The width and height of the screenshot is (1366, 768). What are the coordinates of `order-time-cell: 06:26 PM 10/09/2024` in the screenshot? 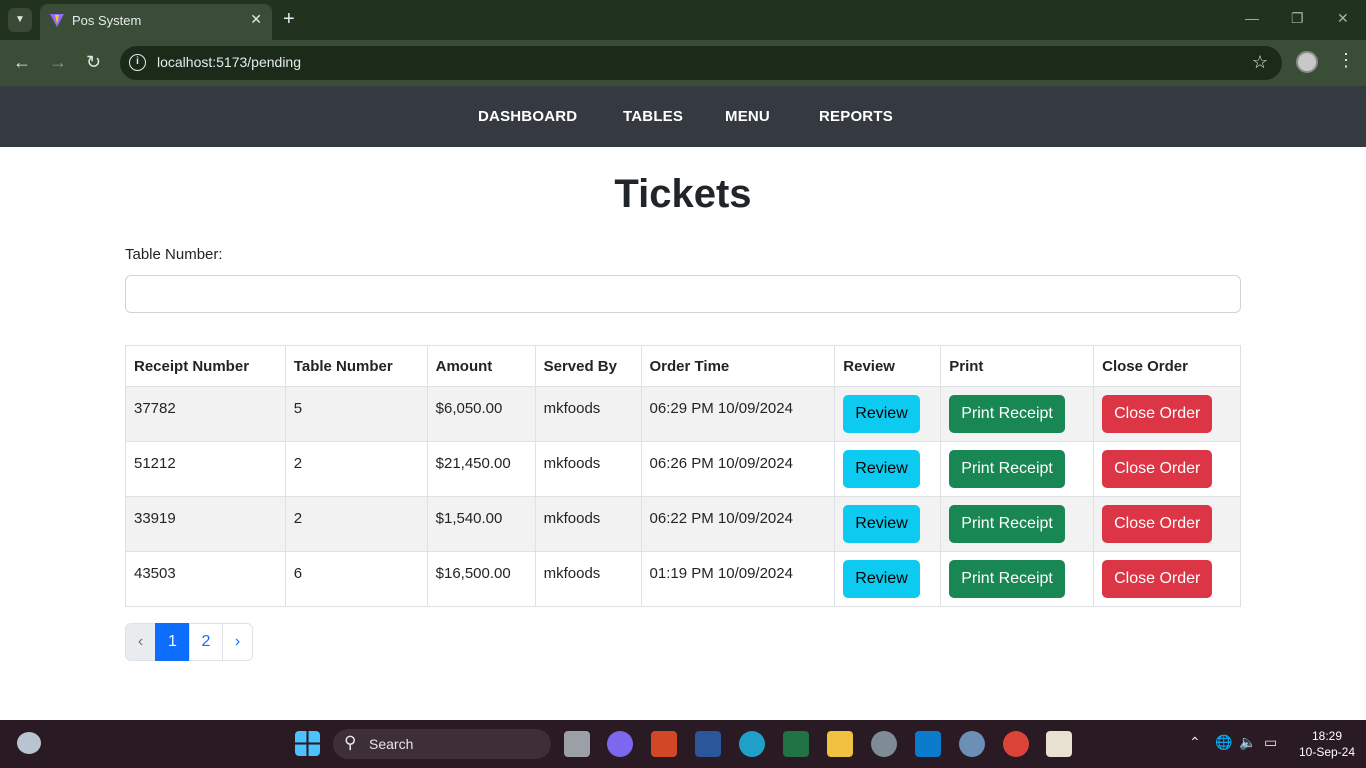 It's located at (738, 469).